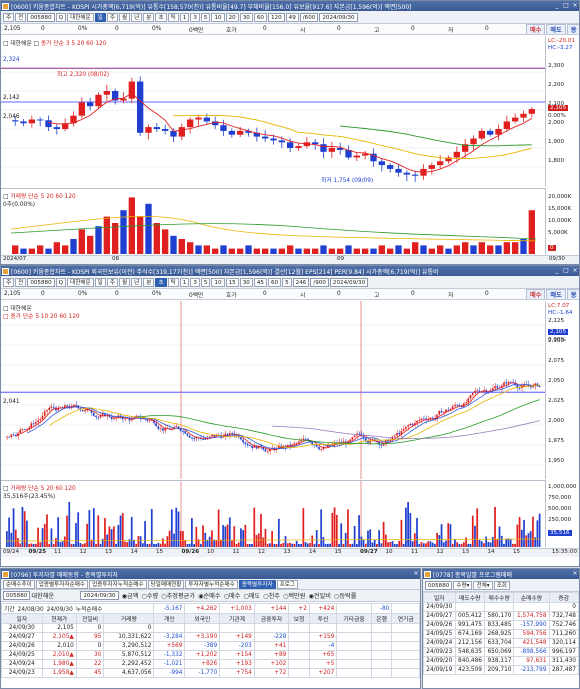 Image resolution: width=580 pixels, height=689 pixels. What do you see at coordinates (483, 585) in the screenshot?
I see `scope-select: 전체▾` at bounding box center [483, 585].